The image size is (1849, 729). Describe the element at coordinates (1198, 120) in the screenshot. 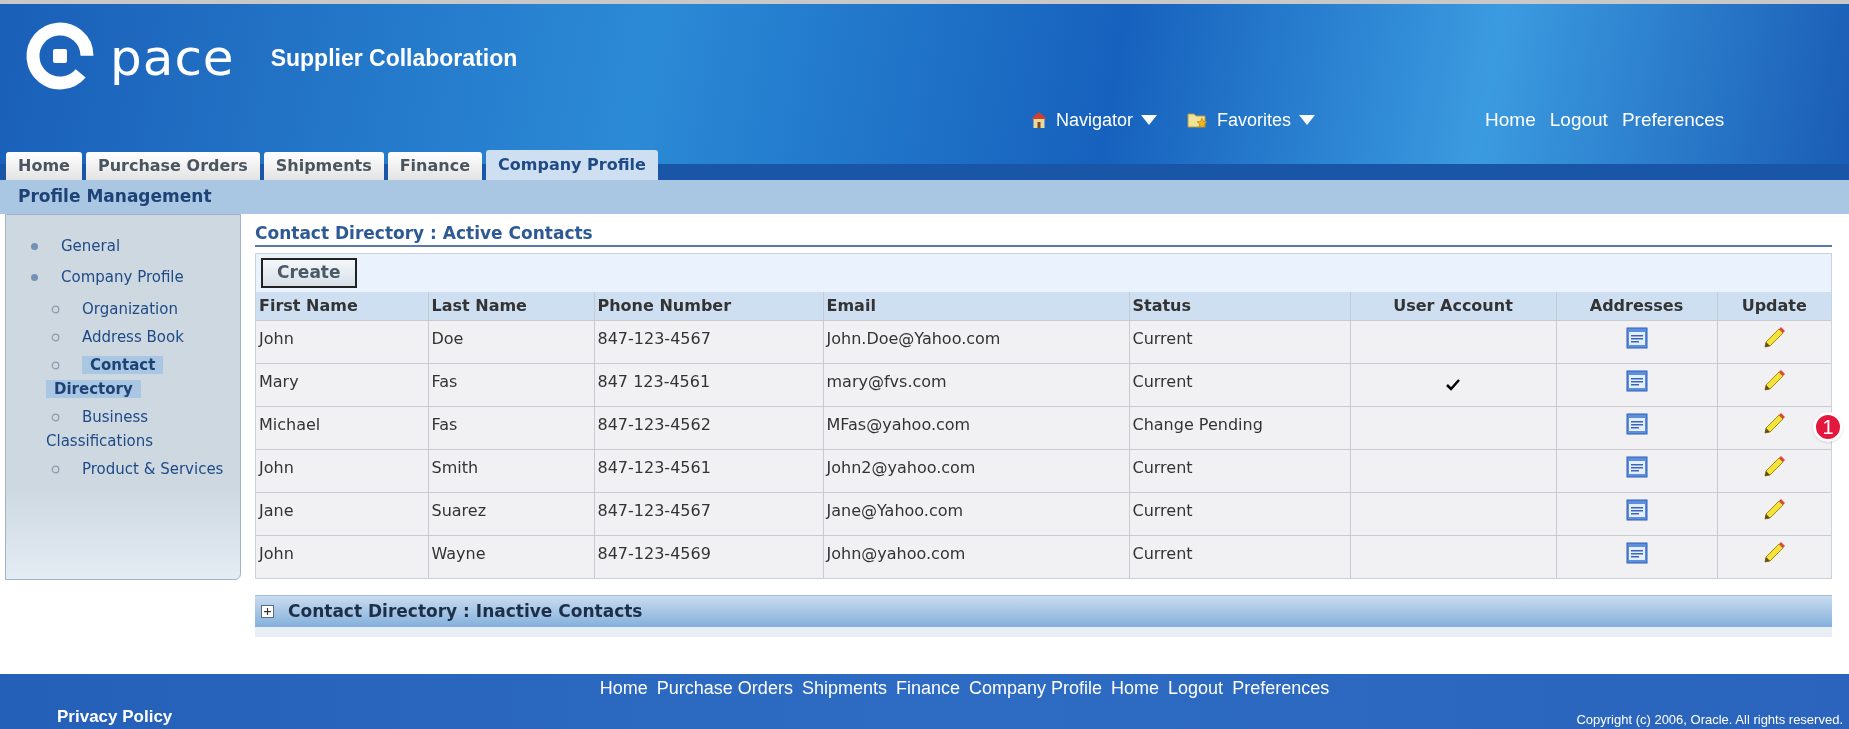

I see `folder-star-icon` at that location.